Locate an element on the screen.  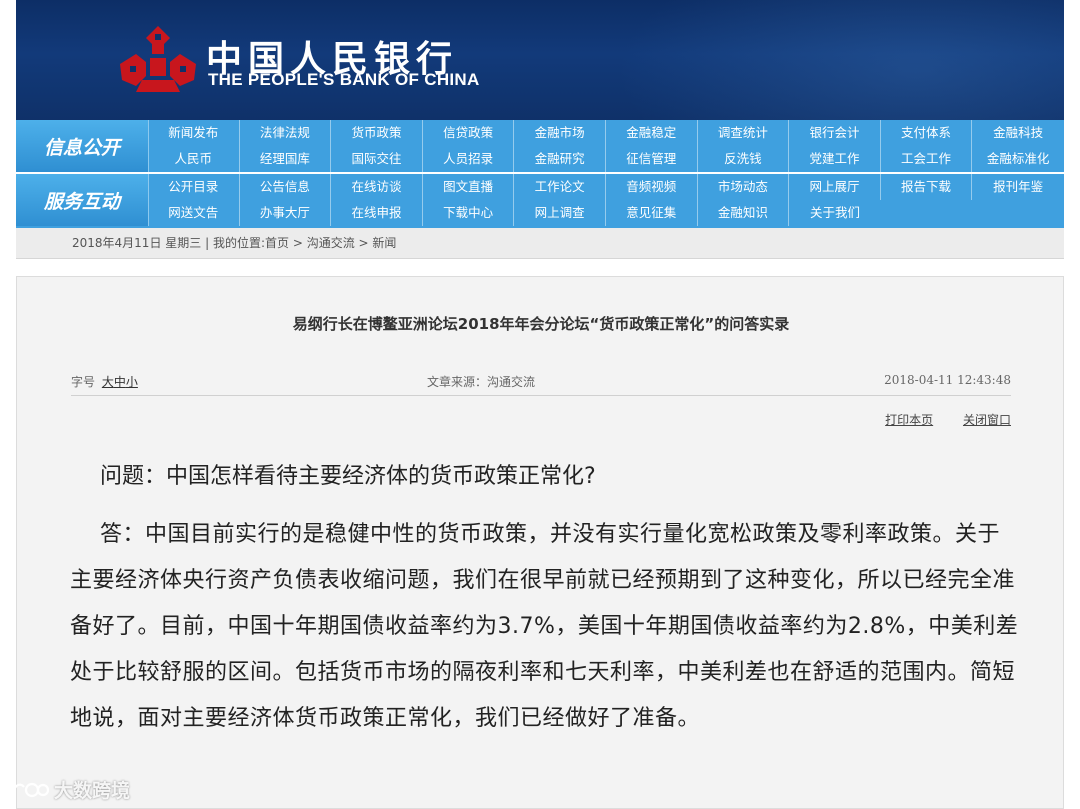
nav-item: 报刊年鉴 is located at coordinates (1018, 187).